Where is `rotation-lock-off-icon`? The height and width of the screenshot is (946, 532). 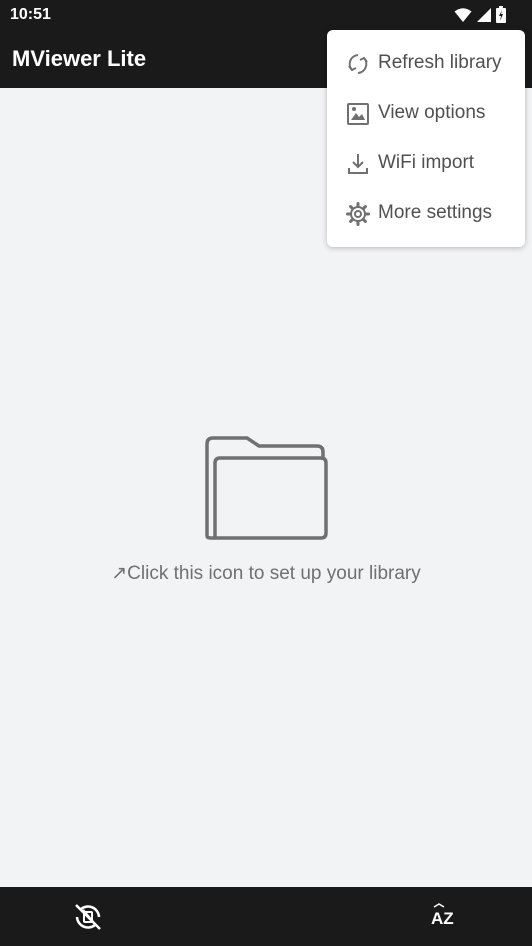 rotation-lock-off-icon is located at coordinates (88, 917).